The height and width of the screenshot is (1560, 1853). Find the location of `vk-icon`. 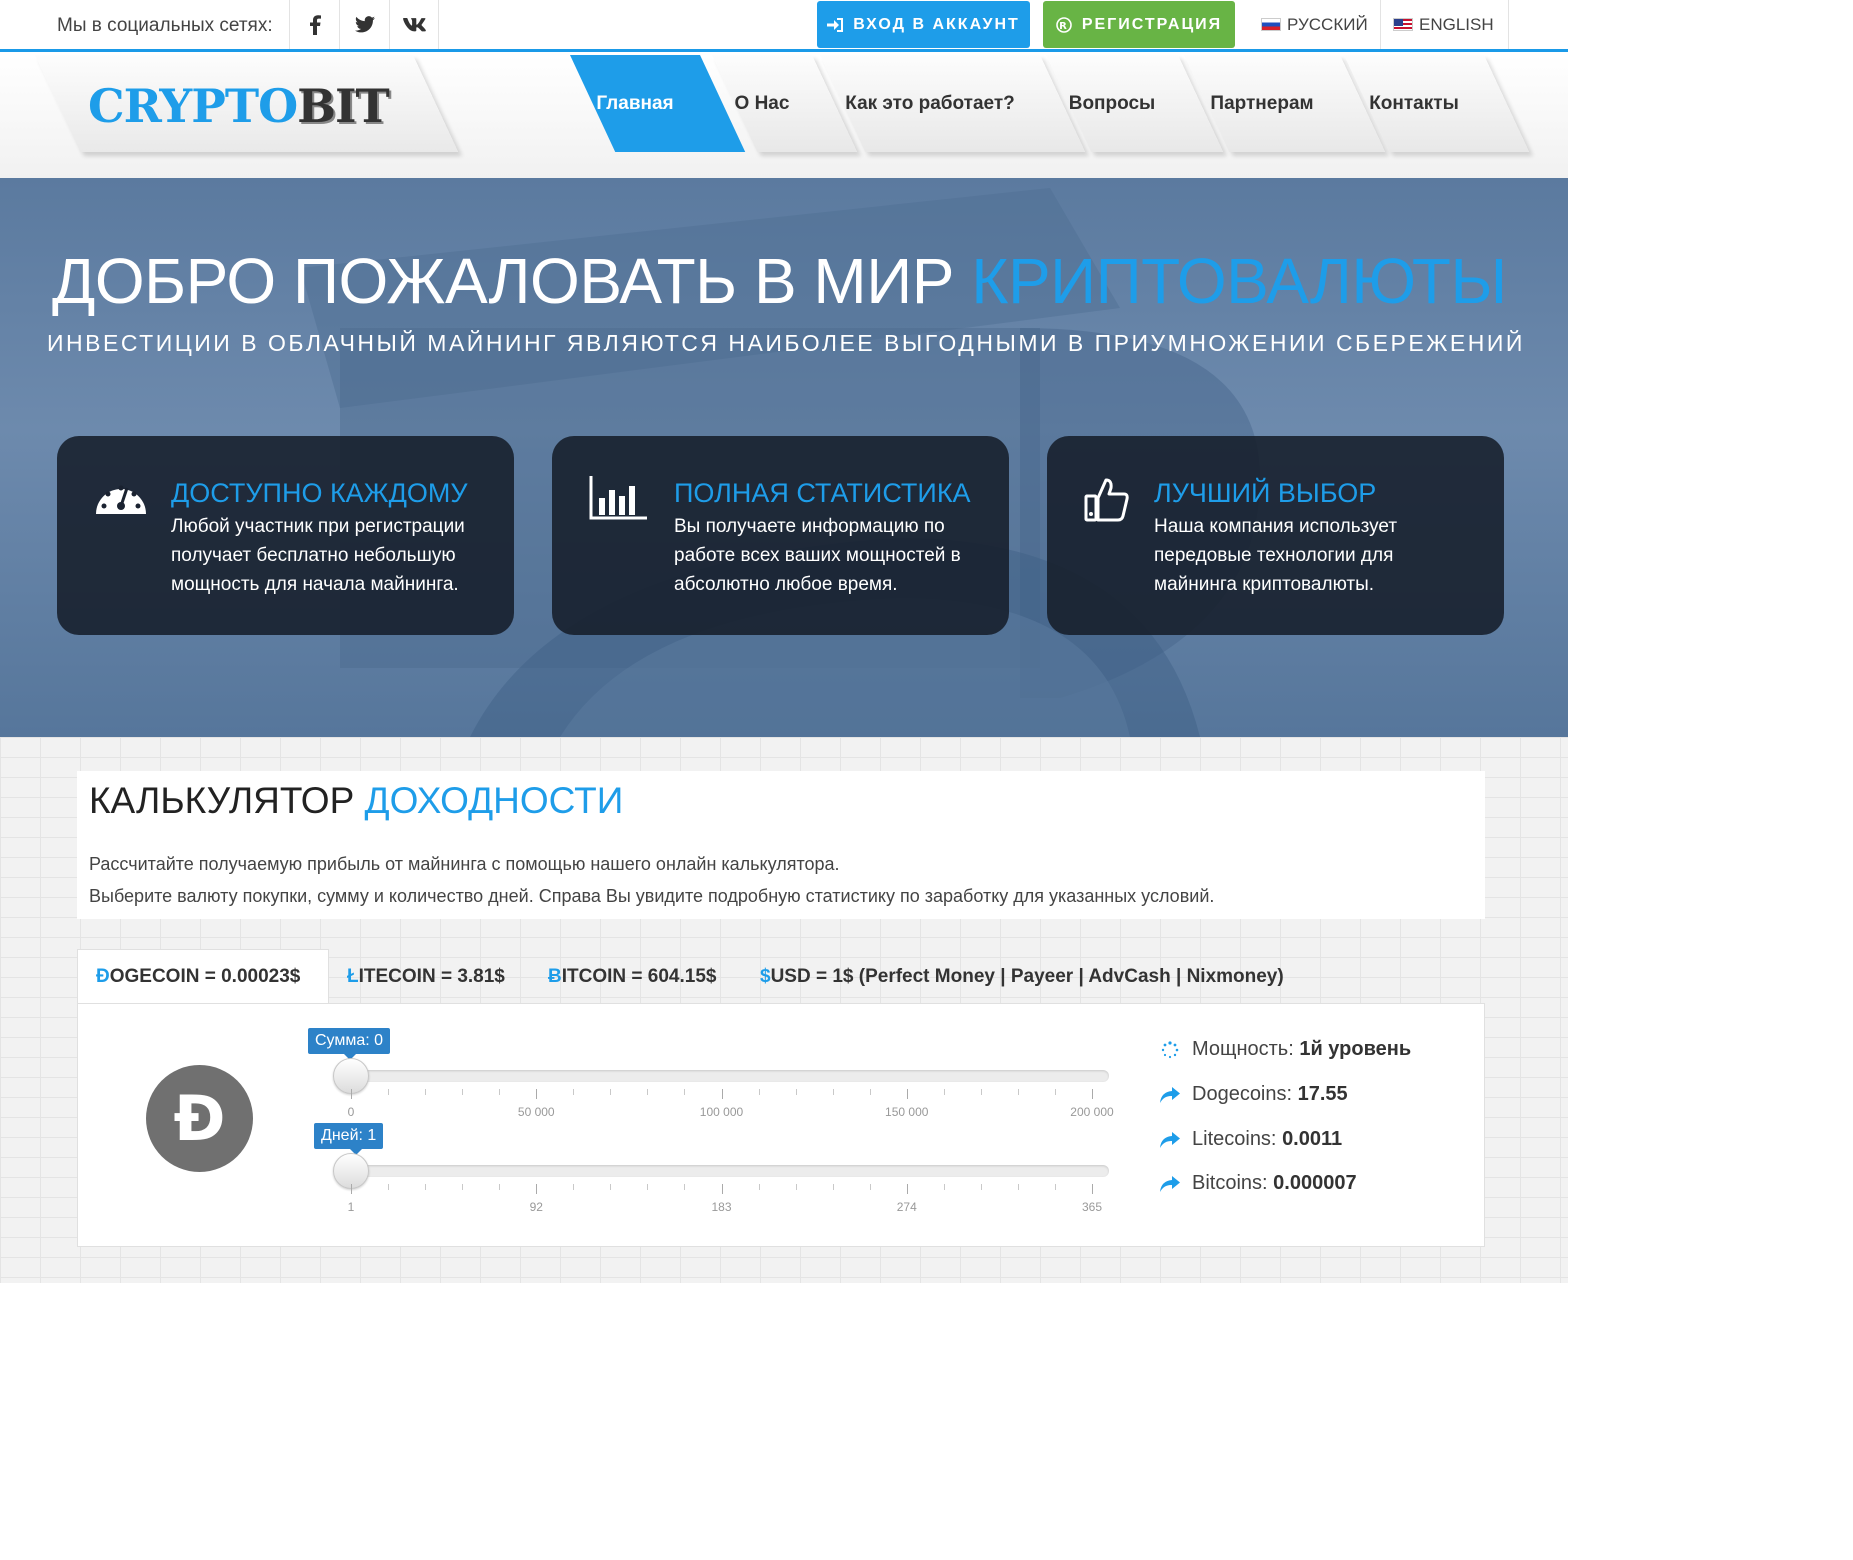

vk-icon is located at coordinates (414, 24).